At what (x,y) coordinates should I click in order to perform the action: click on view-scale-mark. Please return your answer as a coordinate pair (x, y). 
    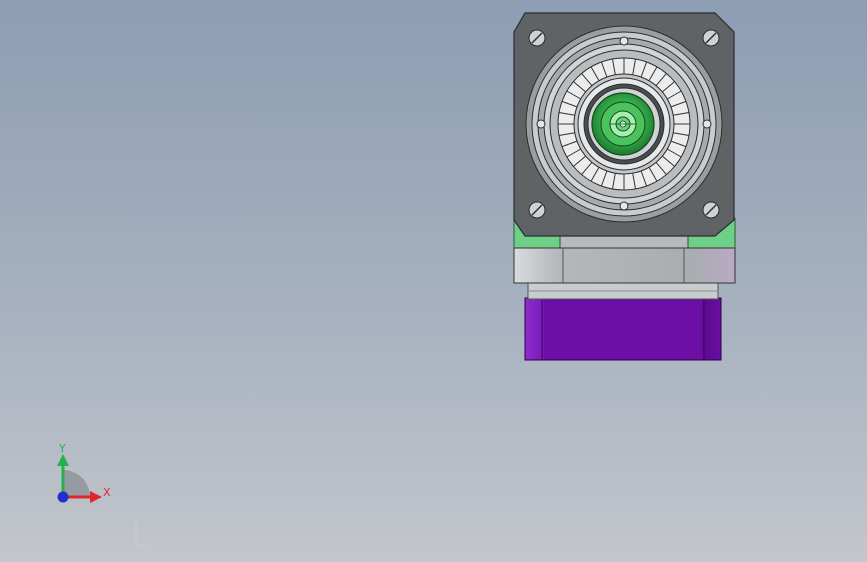
    Looking at the image, I should click on (144, 531).